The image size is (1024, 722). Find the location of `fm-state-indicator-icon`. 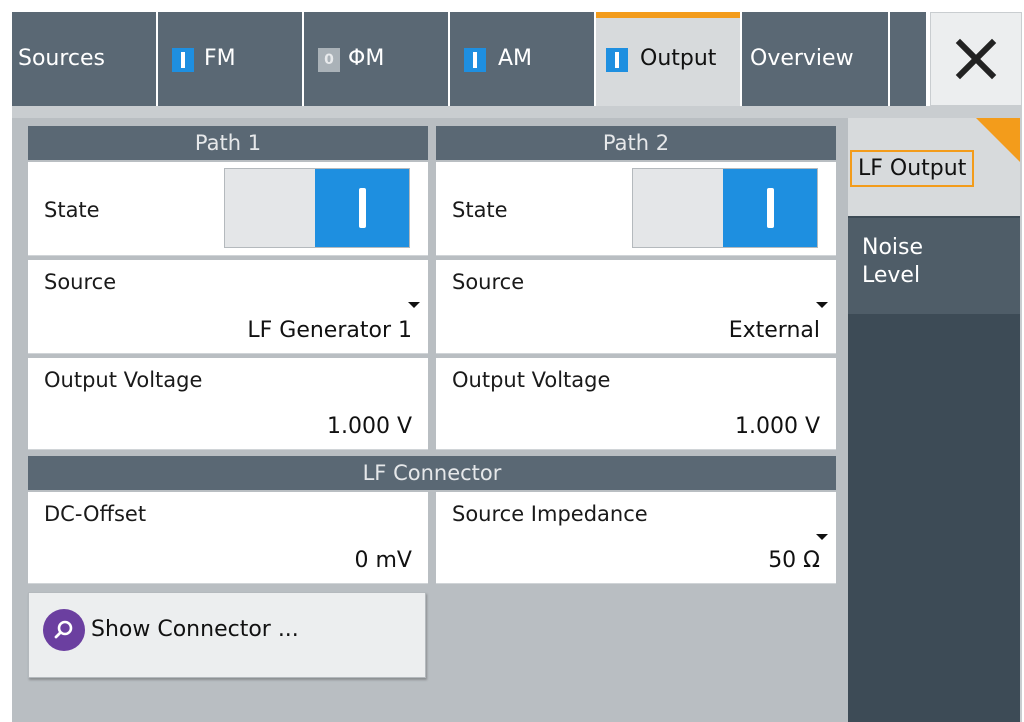

fm-state-indicator-icon is located at coordinates (183, 60).